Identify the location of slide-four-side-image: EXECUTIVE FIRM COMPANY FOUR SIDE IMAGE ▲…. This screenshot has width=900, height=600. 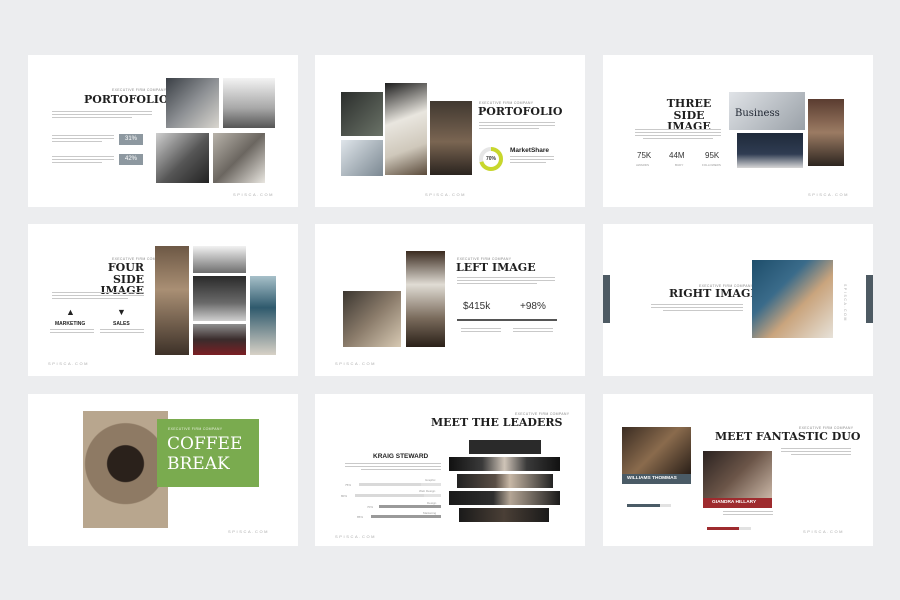
(163, 300).